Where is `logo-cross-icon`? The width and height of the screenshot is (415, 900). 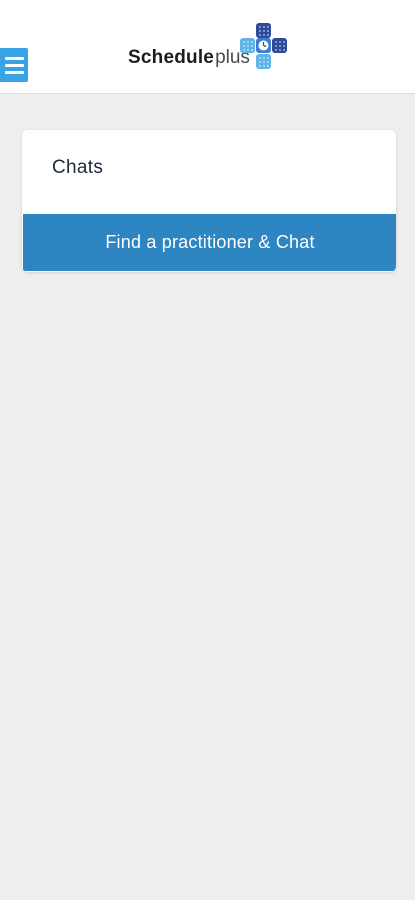
logo-cross-icon is located at coordinates (263, 46).